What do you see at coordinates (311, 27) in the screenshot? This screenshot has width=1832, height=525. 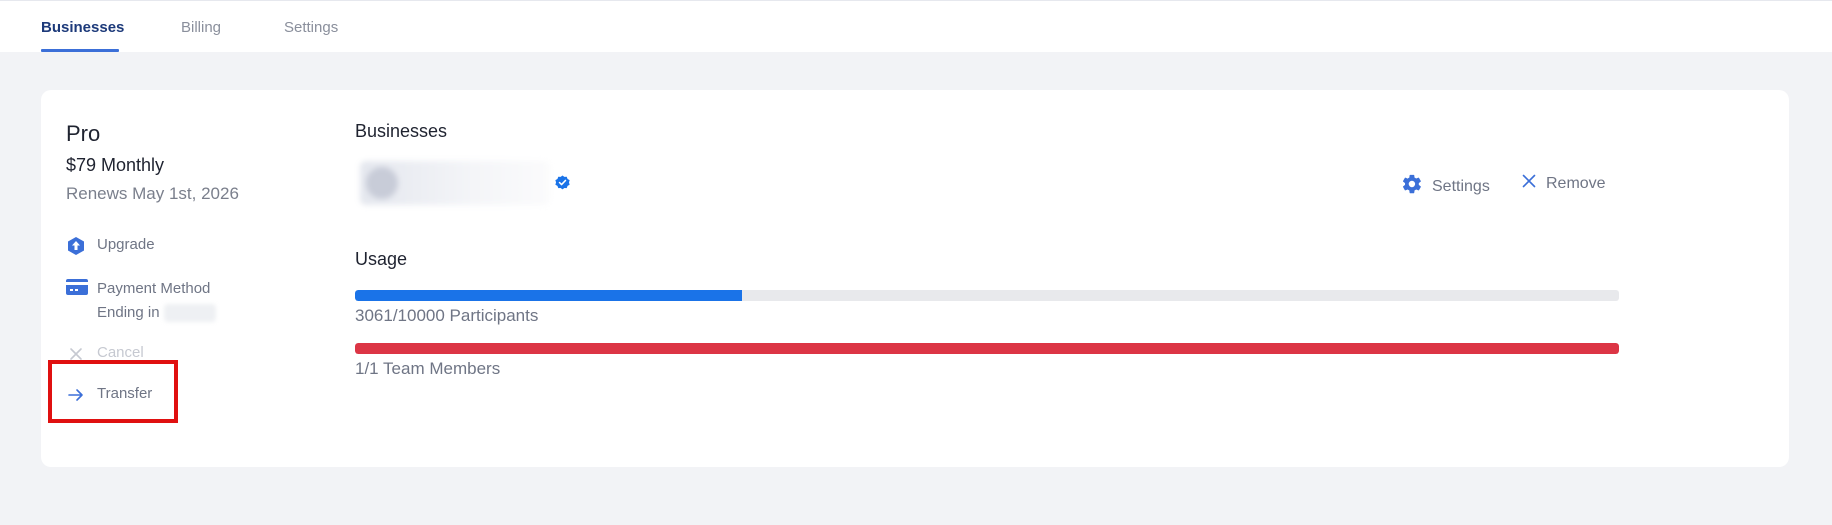 I see `tab-settings: Settings` at bounding box center [311, 27].